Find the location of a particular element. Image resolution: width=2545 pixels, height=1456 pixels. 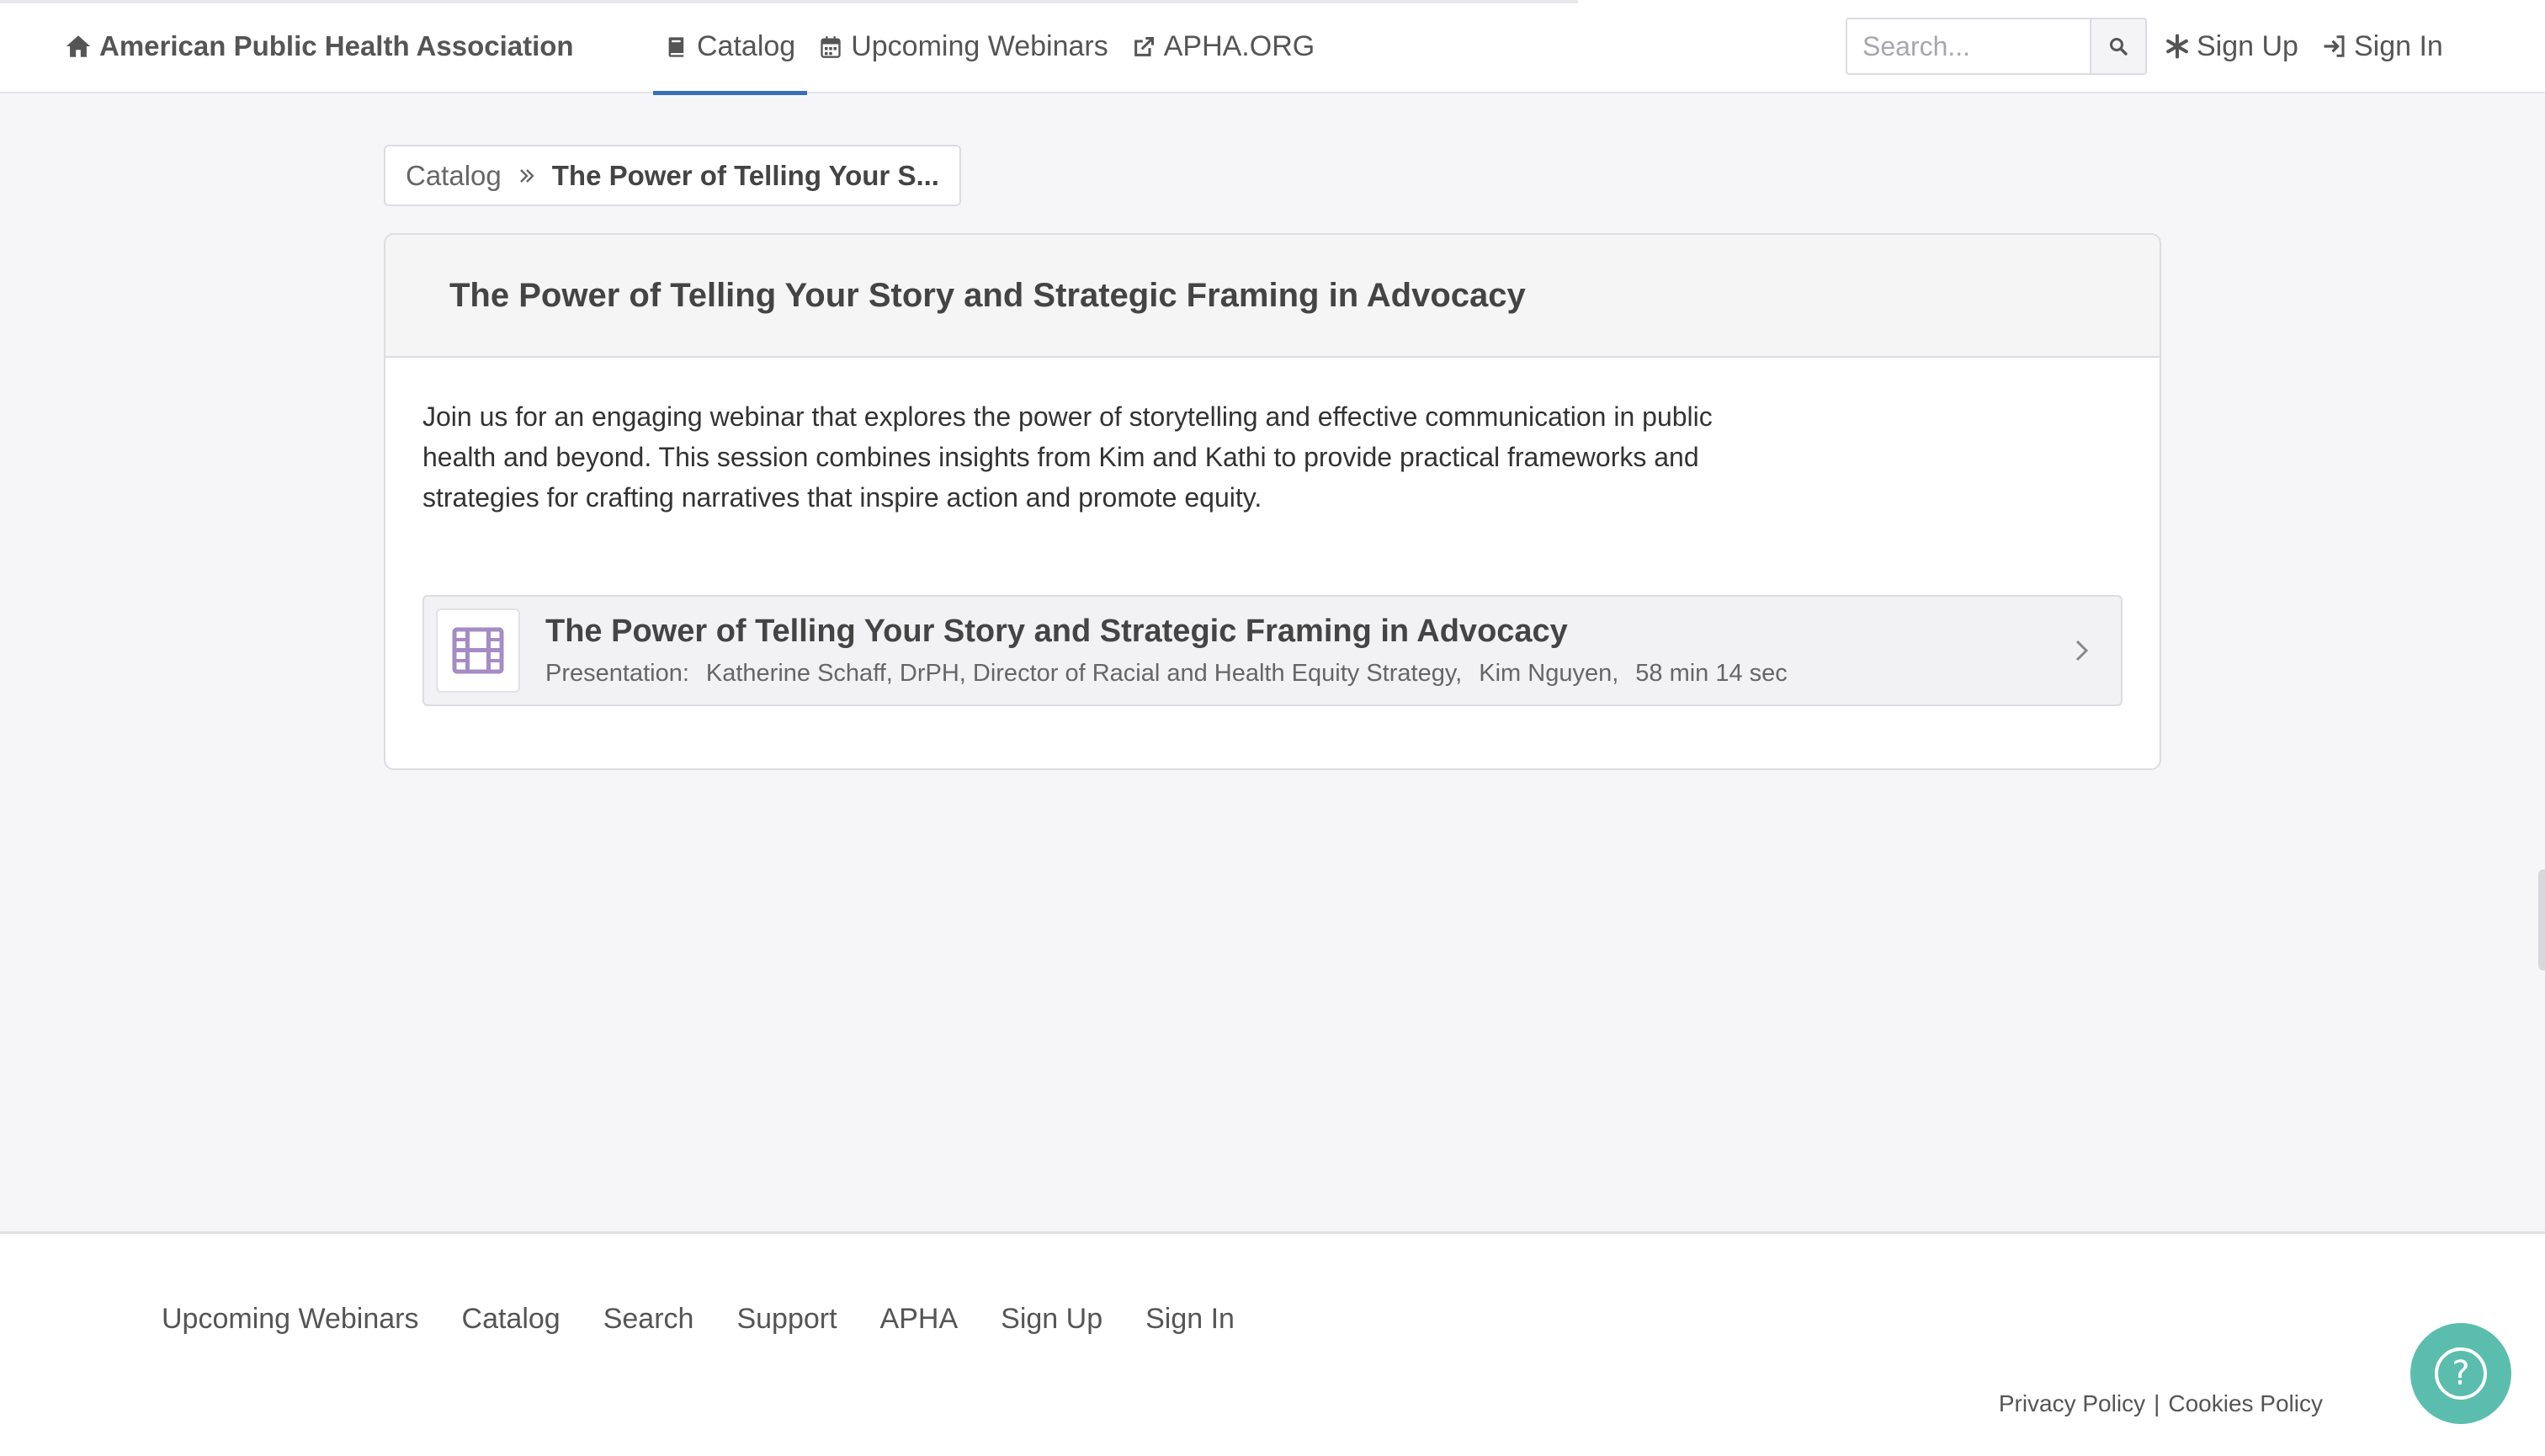

footer-link-upcoming-webinars: Upcoming Webinars is located at coordinates (291, 1319).